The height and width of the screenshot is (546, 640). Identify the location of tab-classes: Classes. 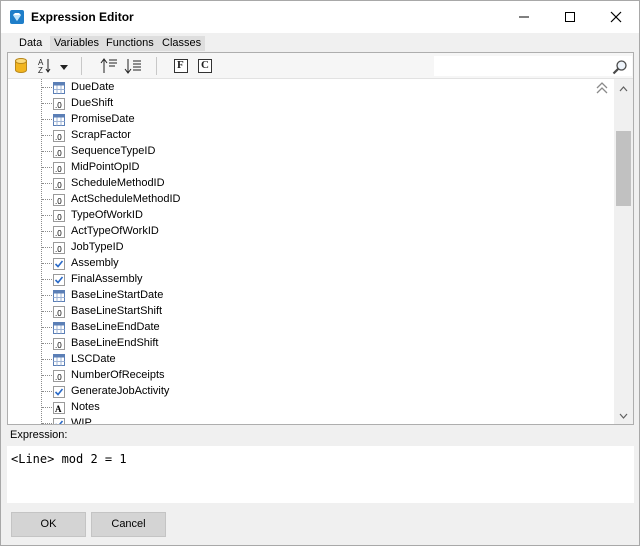
(182, 43).